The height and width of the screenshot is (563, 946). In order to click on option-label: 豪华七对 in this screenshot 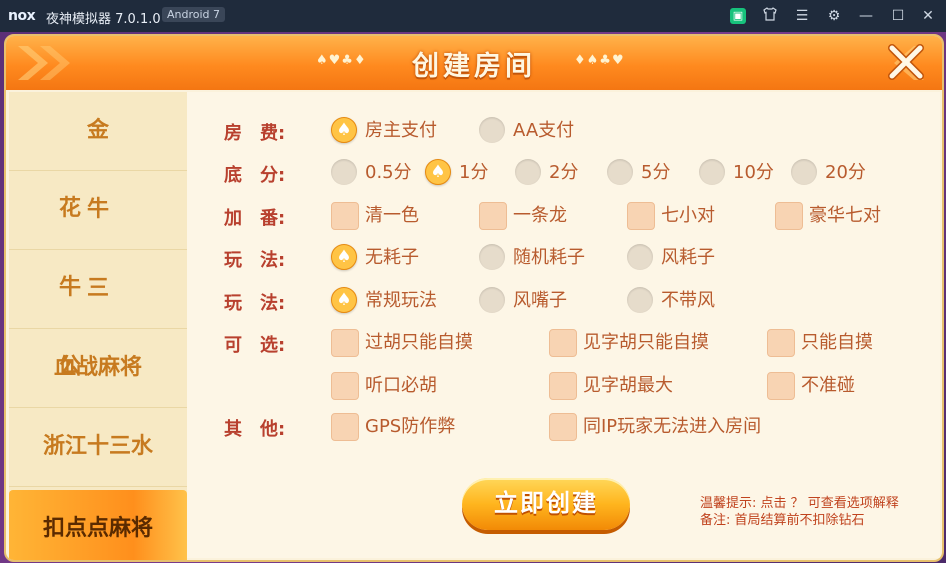, I will do `click(845, 215)`.